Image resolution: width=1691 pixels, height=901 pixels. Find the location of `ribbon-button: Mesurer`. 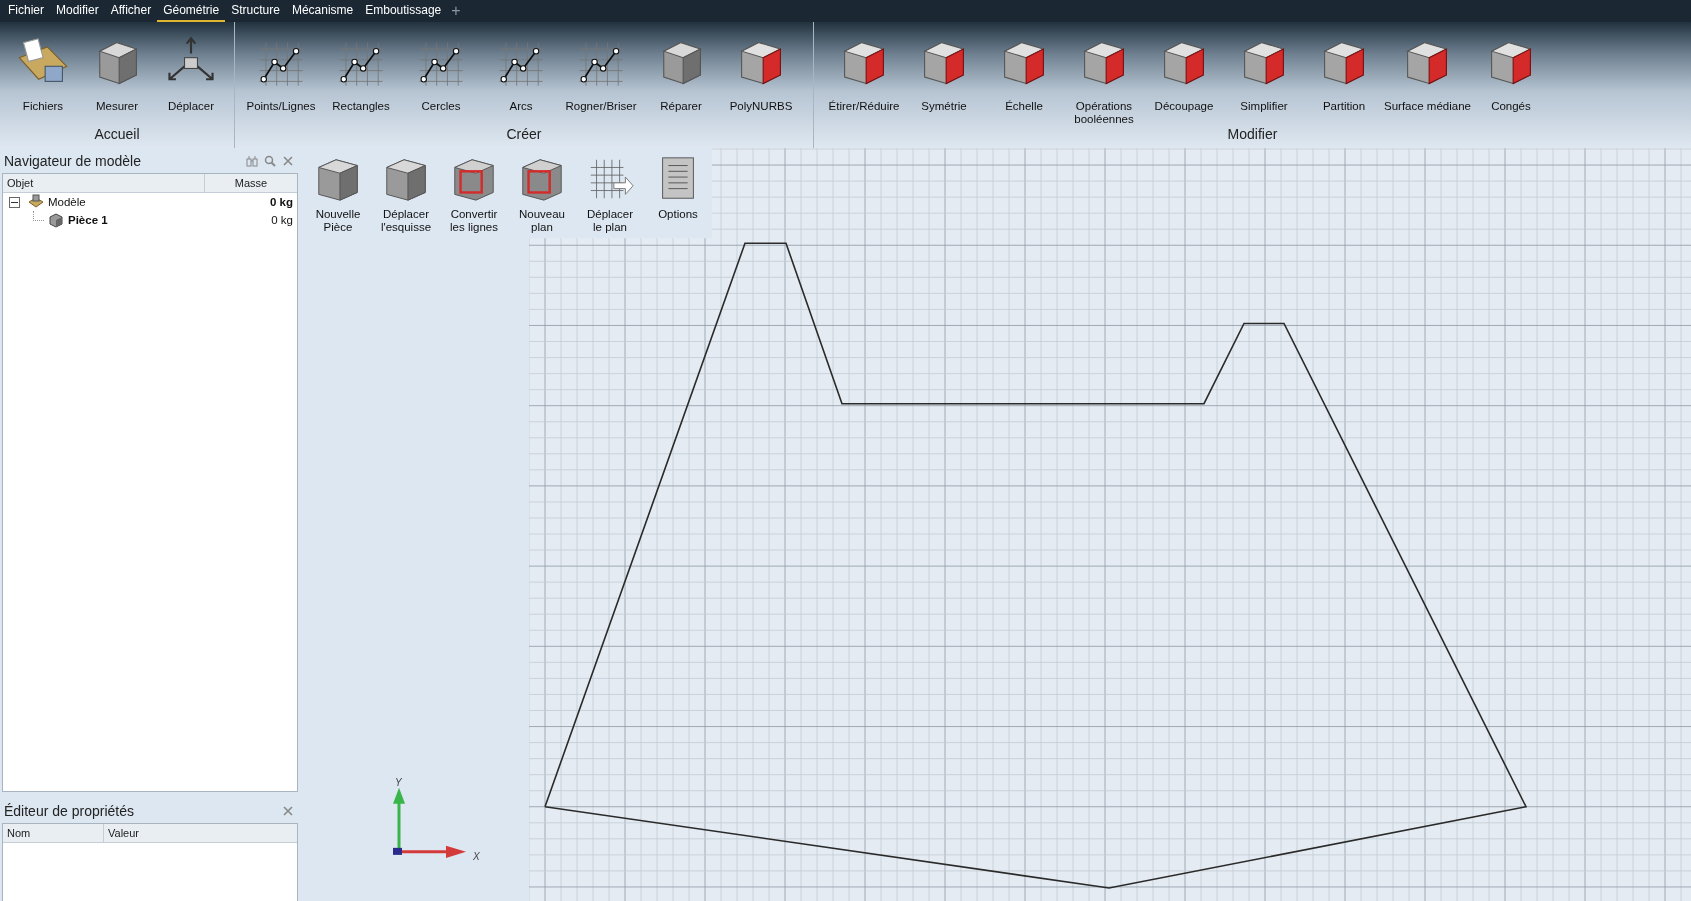

ribbon-button: Mesurer is located at coordinates (117, 67).